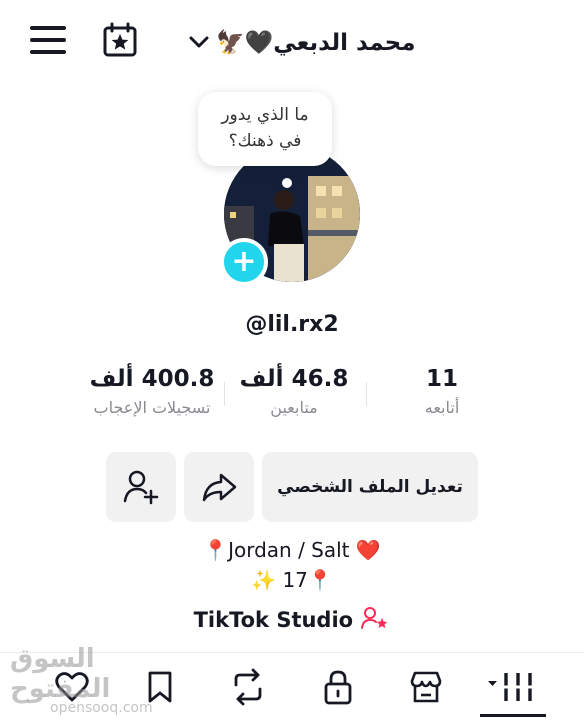 This screenshot has width=584, height=720. I want to click on stat-followers: 46.8 ألف متابعين, so click(294, 391).